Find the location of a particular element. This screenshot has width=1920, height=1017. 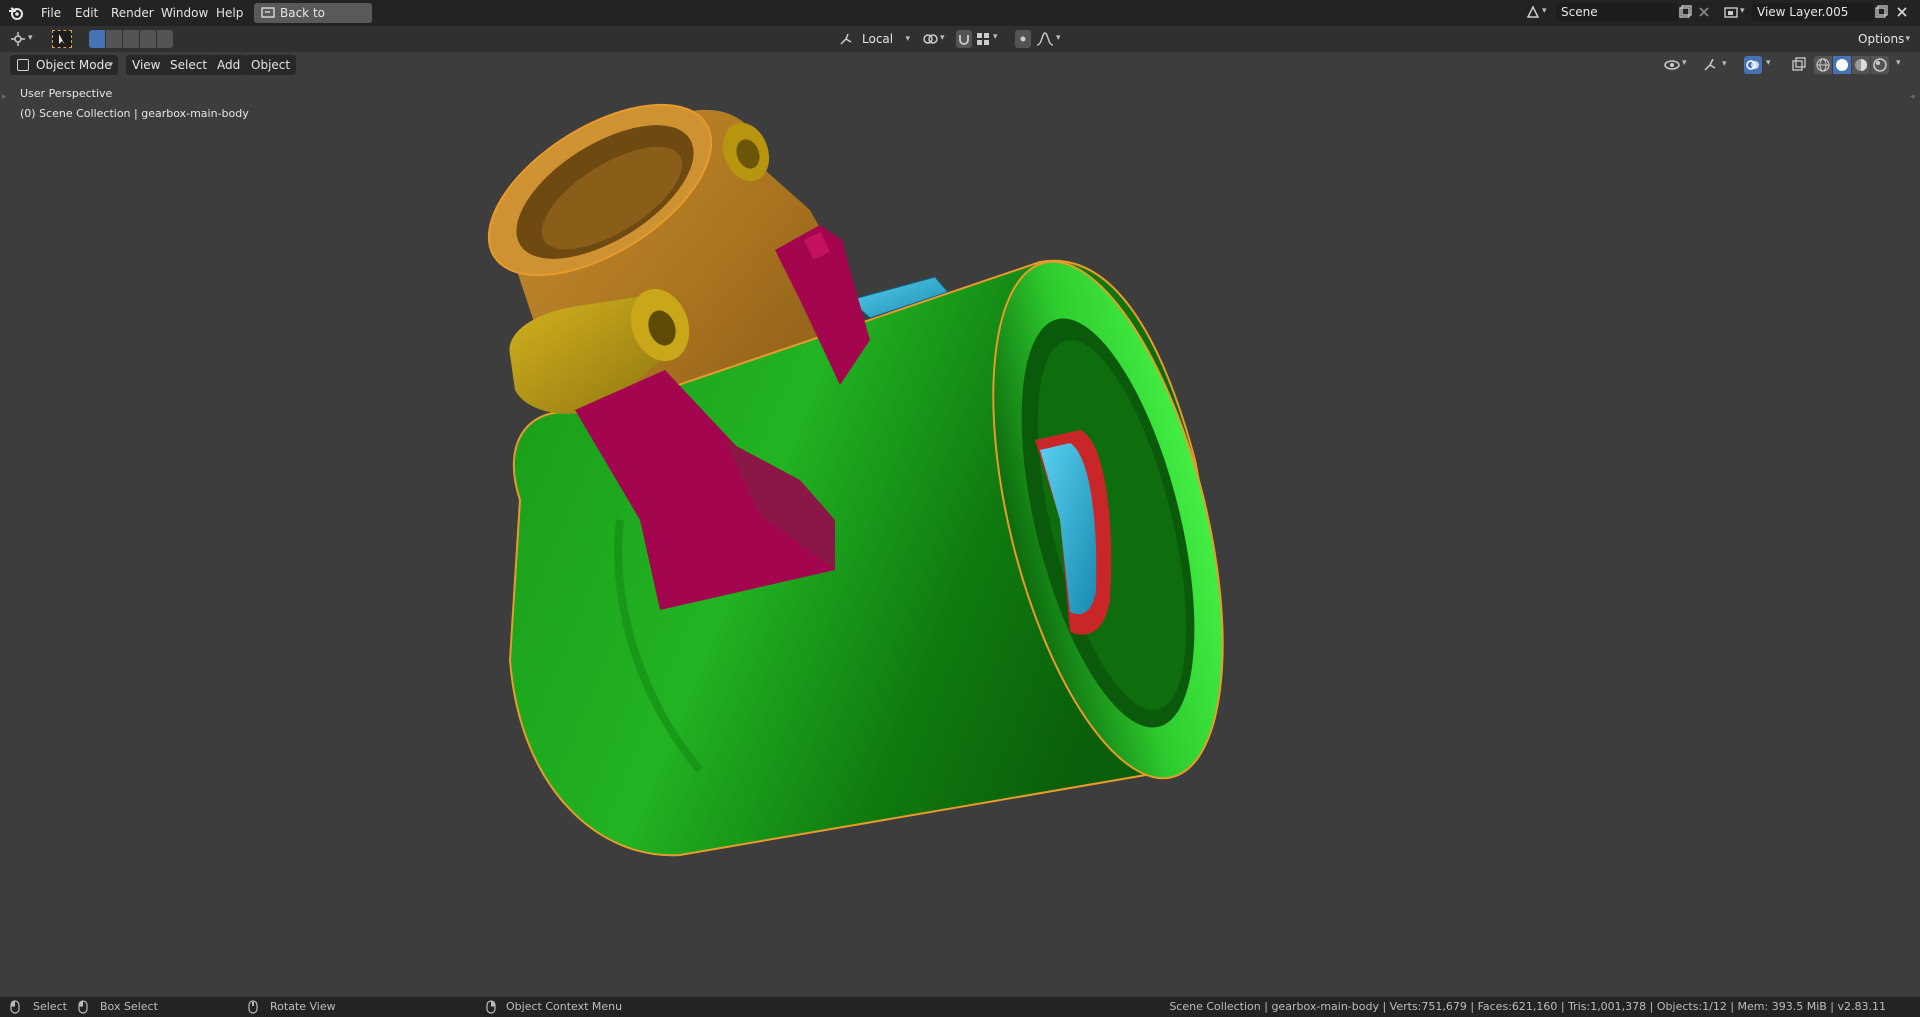

menu-help: Help is located at coordinates (229, 13).